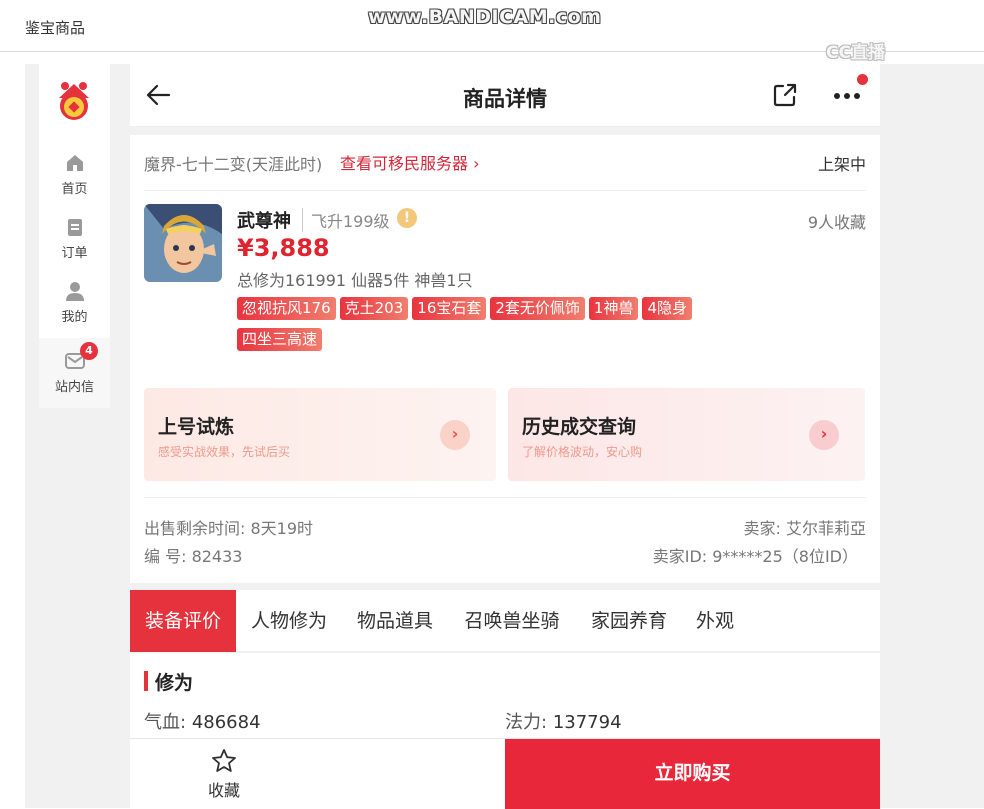 The image size is (984, 809). I want to click on nav-item-label: 订单, so click(74, 253).